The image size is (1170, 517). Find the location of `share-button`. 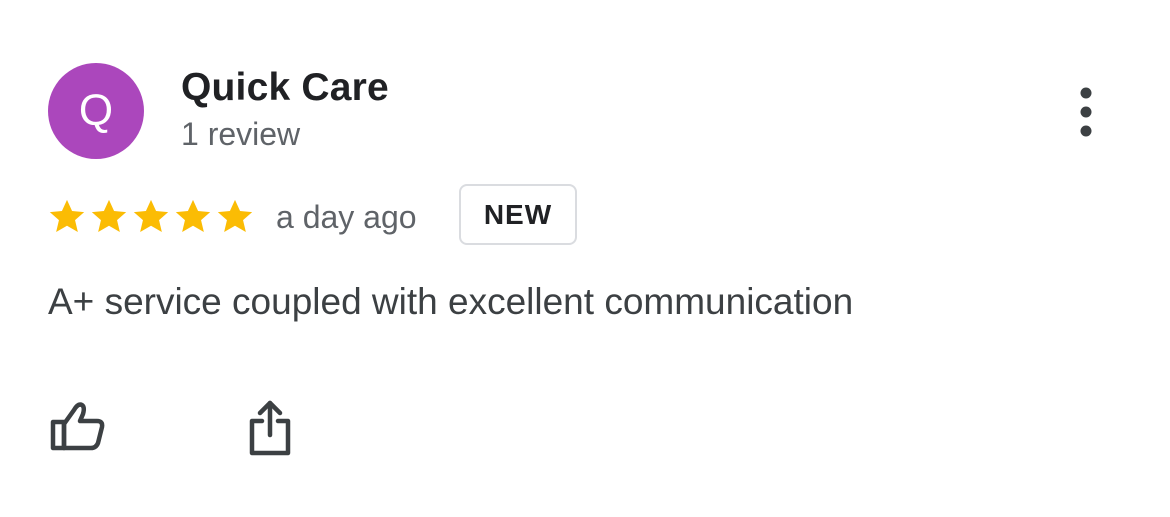

share-button is located at coordinates (270, 428).